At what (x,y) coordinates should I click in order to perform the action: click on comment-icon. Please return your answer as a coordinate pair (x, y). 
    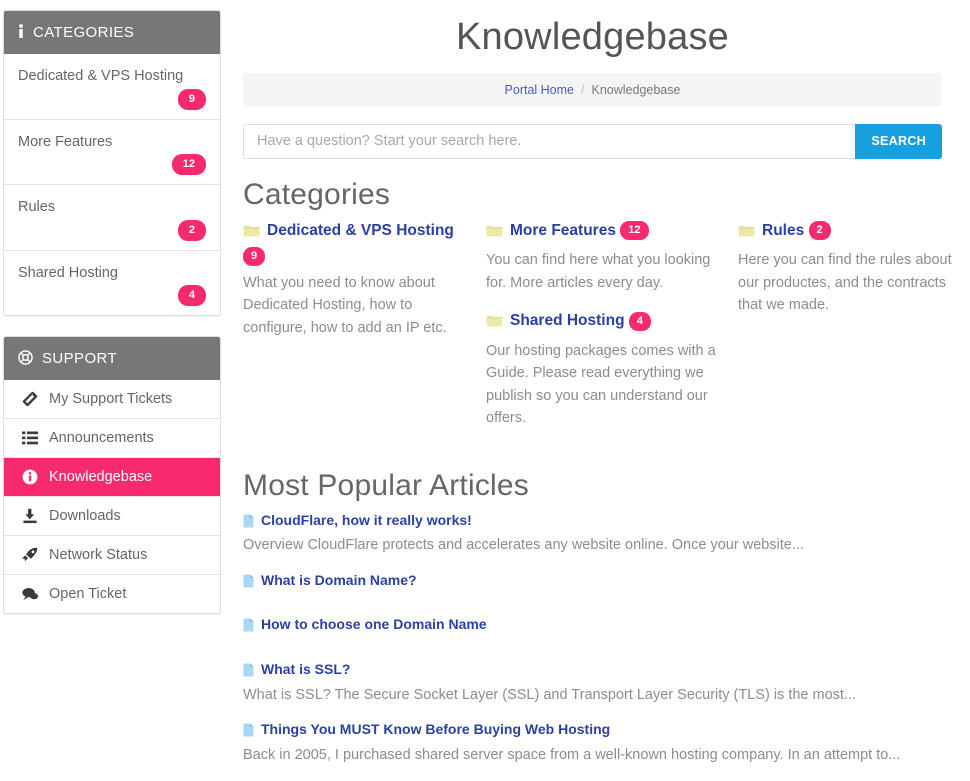
    Looking at the image, I should click on (29, 594).